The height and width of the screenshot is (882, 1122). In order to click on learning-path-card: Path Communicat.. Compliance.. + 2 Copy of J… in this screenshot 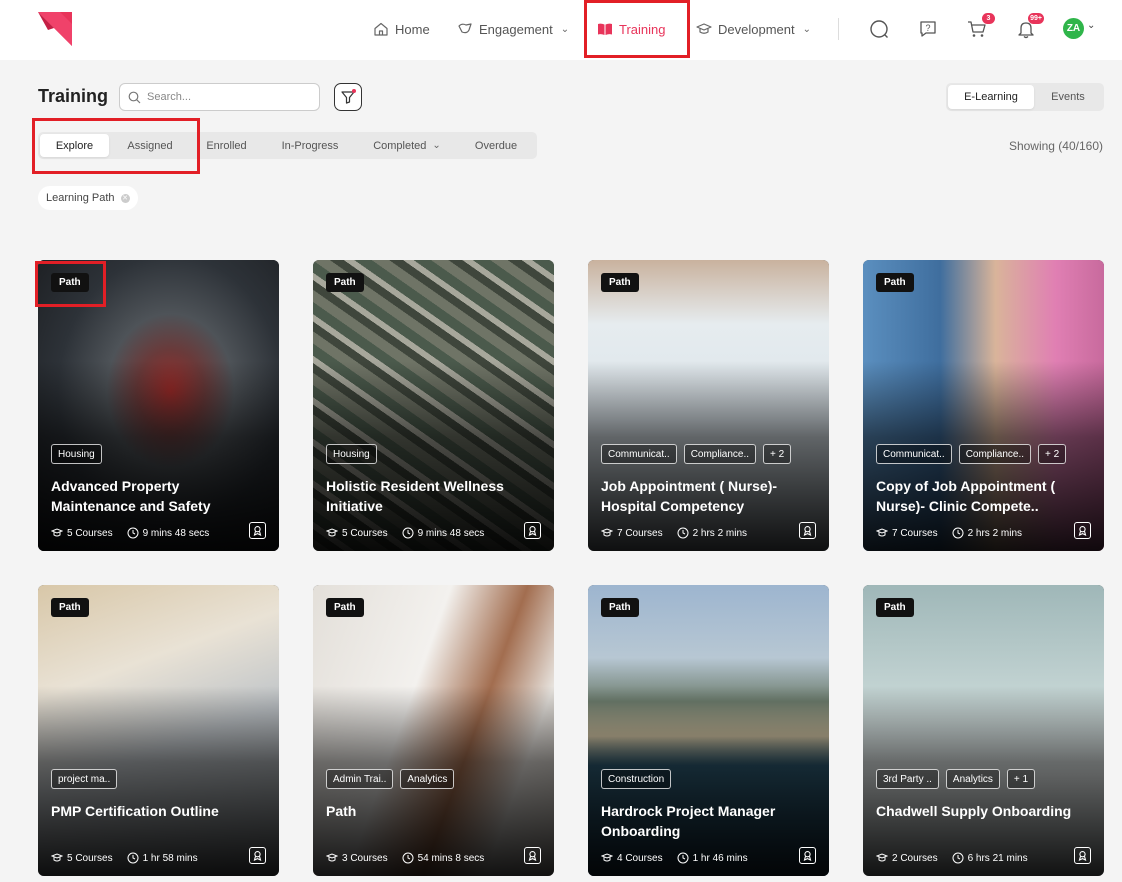, I will do `click(983, 405)`.